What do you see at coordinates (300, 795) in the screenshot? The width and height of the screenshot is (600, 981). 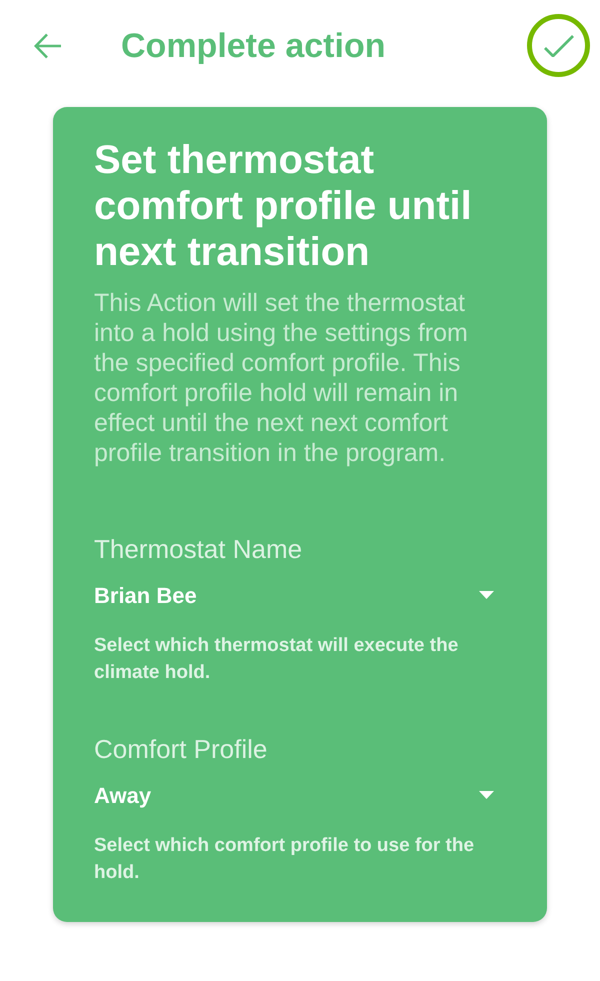 I see `dropdown: Away` at bounding box center [300, 795].